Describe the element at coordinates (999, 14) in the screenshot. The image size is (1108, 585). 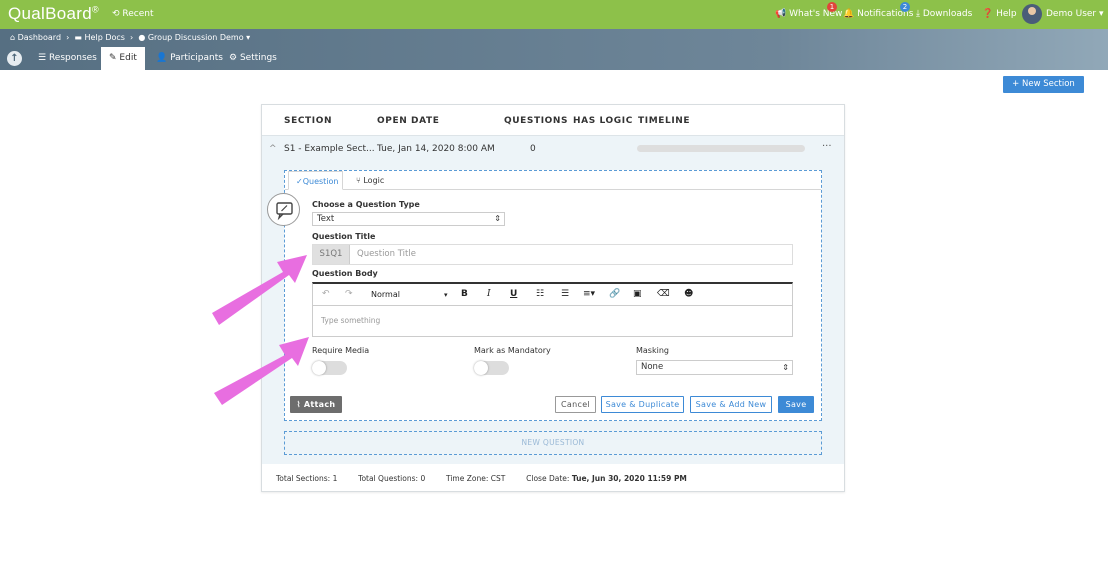
I see `help-link: ❓ Help` at that location.